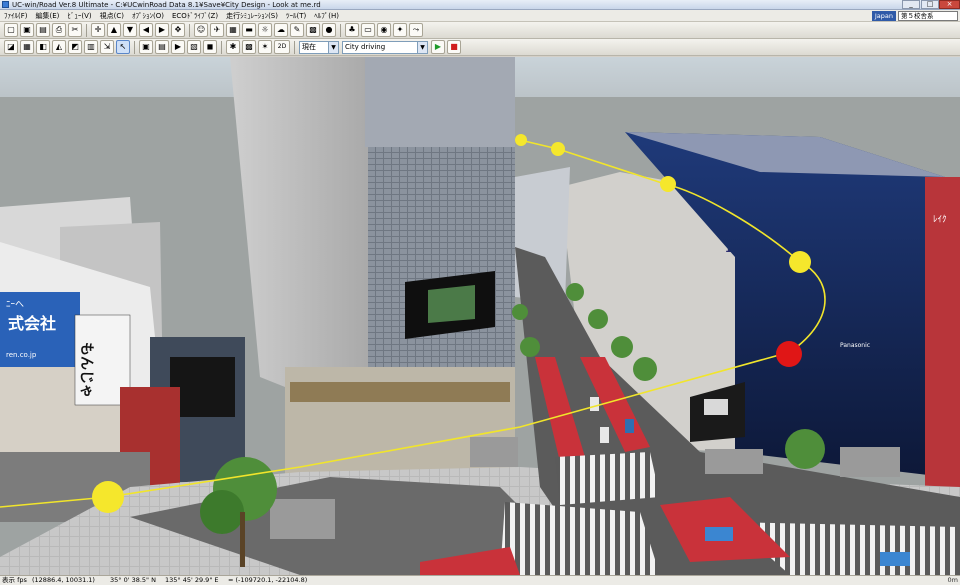 The height and width of the screenshot is (585, 960). What do you see at coordinates (789, 354) in the screenshot?
I see `path-node-active` at bounding box center [789, 354].